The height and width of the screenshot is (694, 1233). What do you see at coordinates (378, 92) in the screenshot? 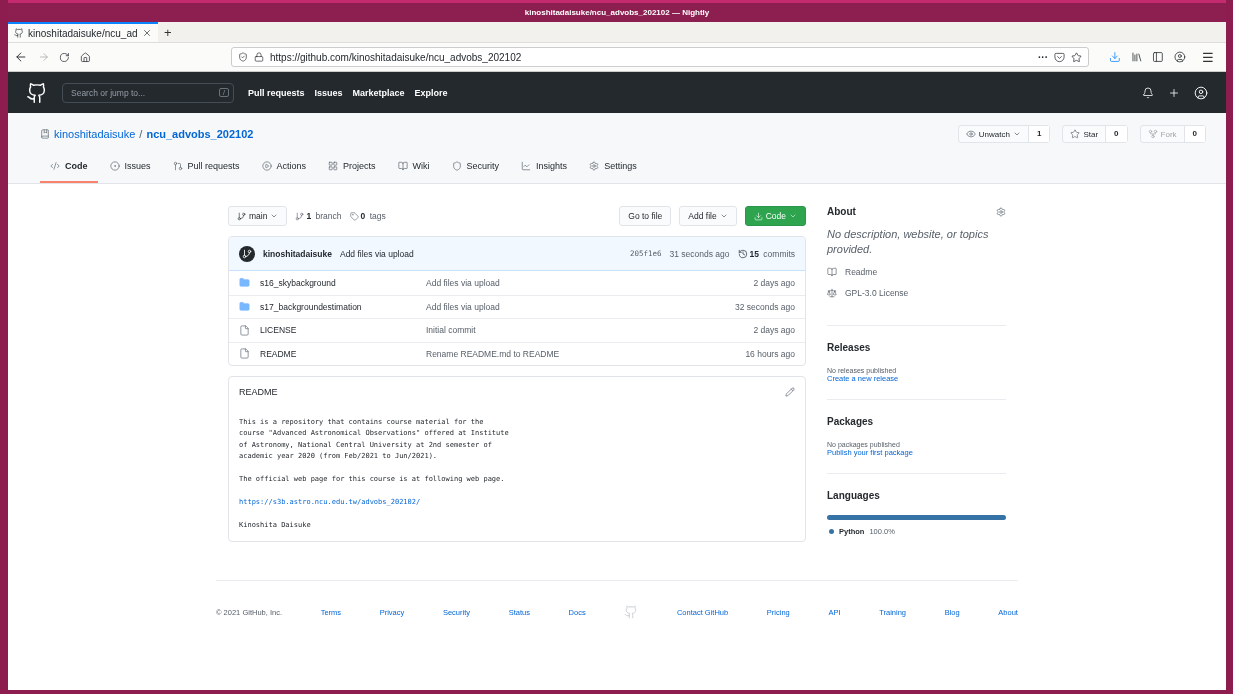
I see `header-nav-link: Marketplace` at bounding box center [378, 92].